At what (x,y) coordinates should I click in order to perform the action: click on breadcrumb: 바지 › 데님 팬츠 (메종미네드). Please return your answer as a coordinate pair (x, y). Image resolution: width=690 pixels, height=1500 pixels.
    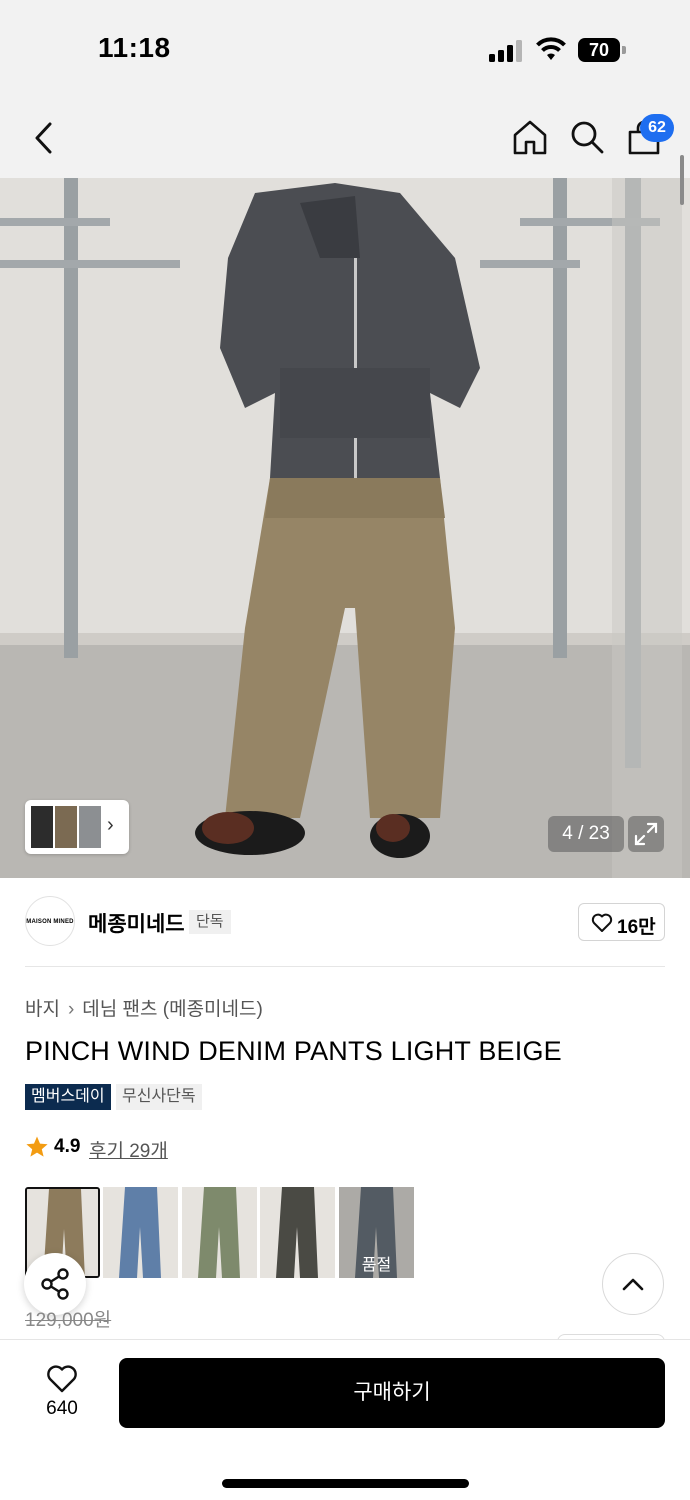
    Looking at the image, I should click on (144, 1007).